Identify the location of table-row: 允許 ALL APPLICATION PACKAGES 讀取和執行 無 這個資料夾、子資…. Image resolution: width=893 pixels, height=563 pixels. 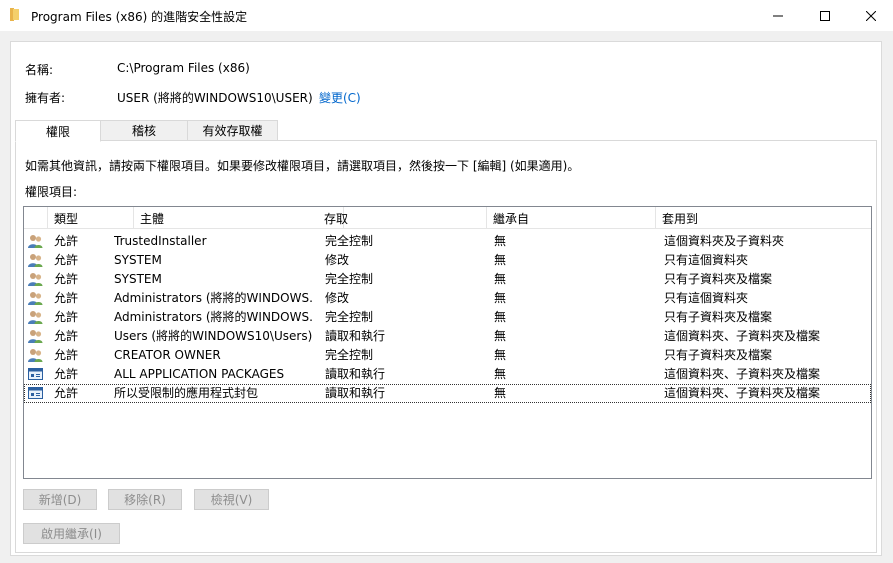
(447, 374).